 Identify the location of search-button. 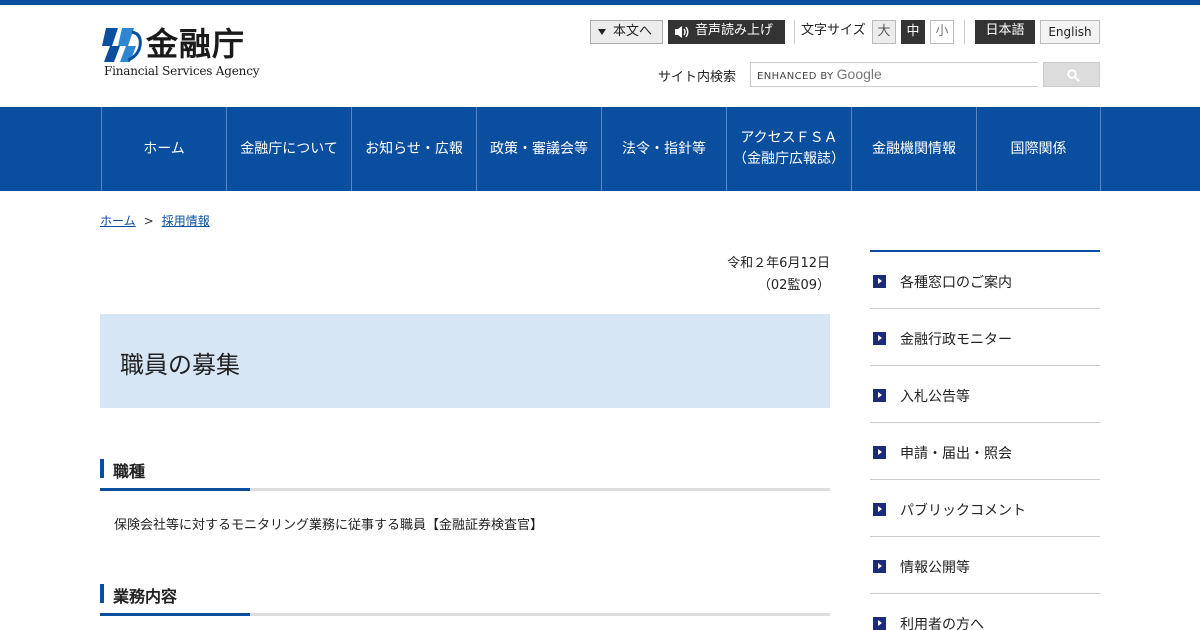
(1071, 74).